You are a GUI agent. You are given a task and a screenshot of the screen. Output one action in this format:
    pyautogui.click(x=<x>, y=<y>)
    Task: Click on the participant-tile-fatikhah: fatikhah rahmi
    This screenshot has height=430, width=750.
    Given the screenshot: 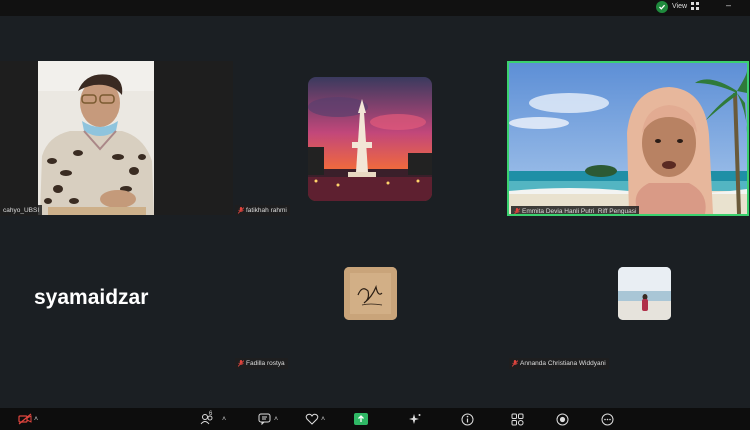 What is the action you would take?
    pyautogui.click(x=369, y=138)
    